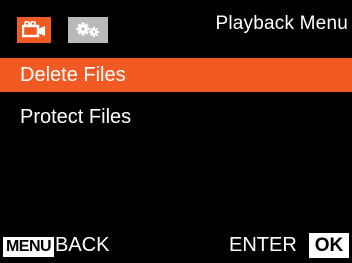 Image resolution: width=352 pixels, height=263 pixels. I want to click on ok-key-badge: OK, so click(329, 245).